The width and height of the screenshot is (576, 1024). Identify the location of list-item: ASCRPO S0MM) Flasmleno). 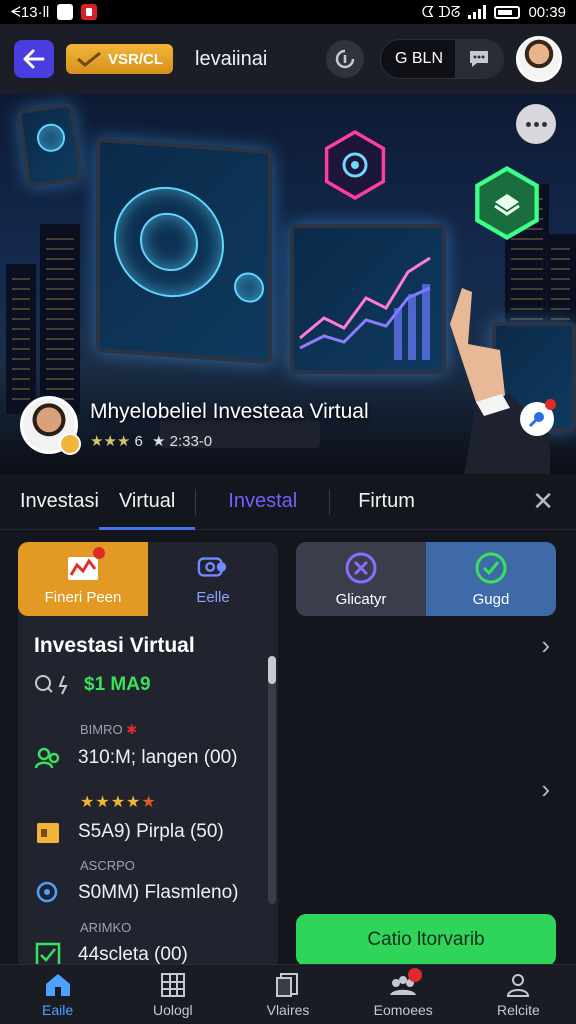
(149, 882).